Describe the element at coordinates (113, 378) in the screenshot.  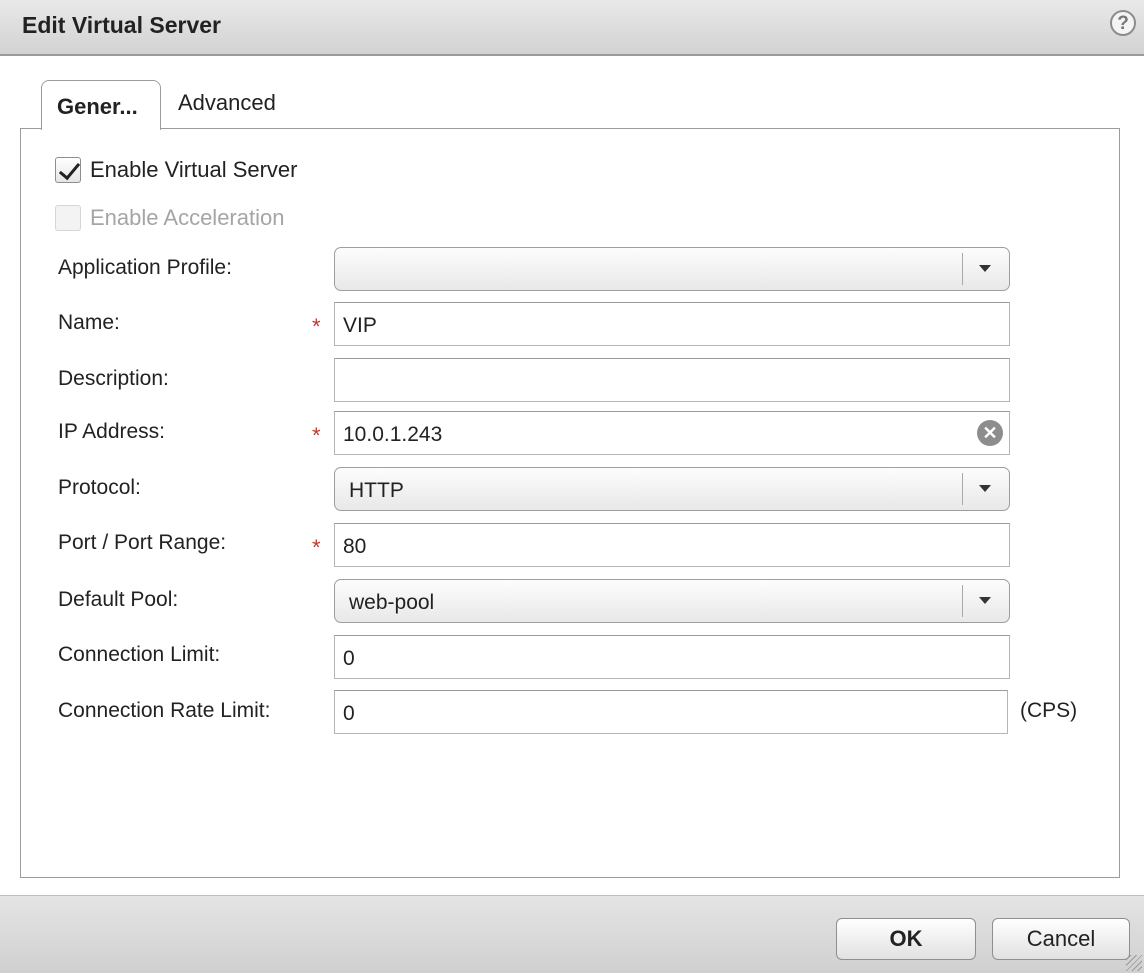
I see `description-label: Description:` at that location.